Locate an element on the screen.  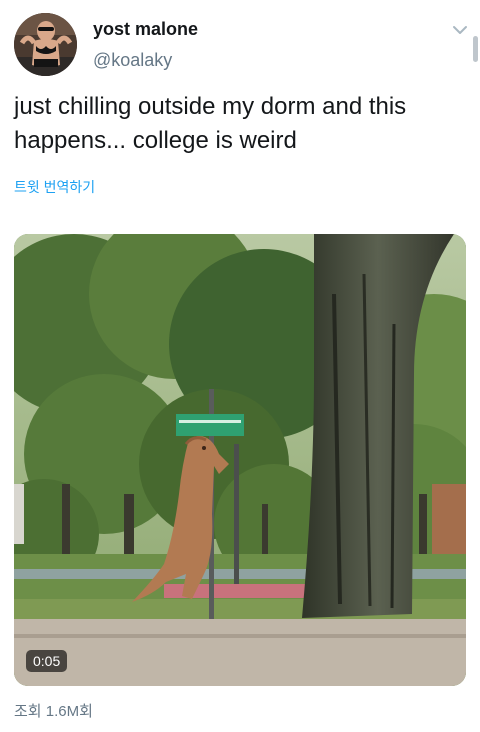
user-handle: @koalaky is located at coordinates (132, 60).